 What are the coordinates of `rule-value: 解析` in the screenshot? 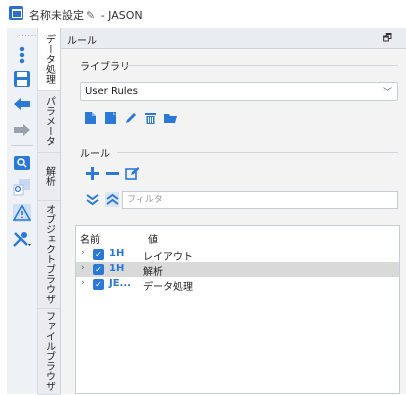 It's located at (153, 272).